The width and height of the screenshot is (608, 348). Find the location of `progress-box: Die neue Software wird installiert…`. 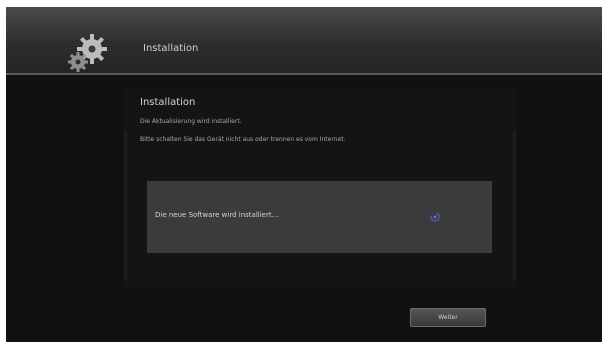

progress-box: Die neue Software wird installiert… is located at coordinates (319, 217).